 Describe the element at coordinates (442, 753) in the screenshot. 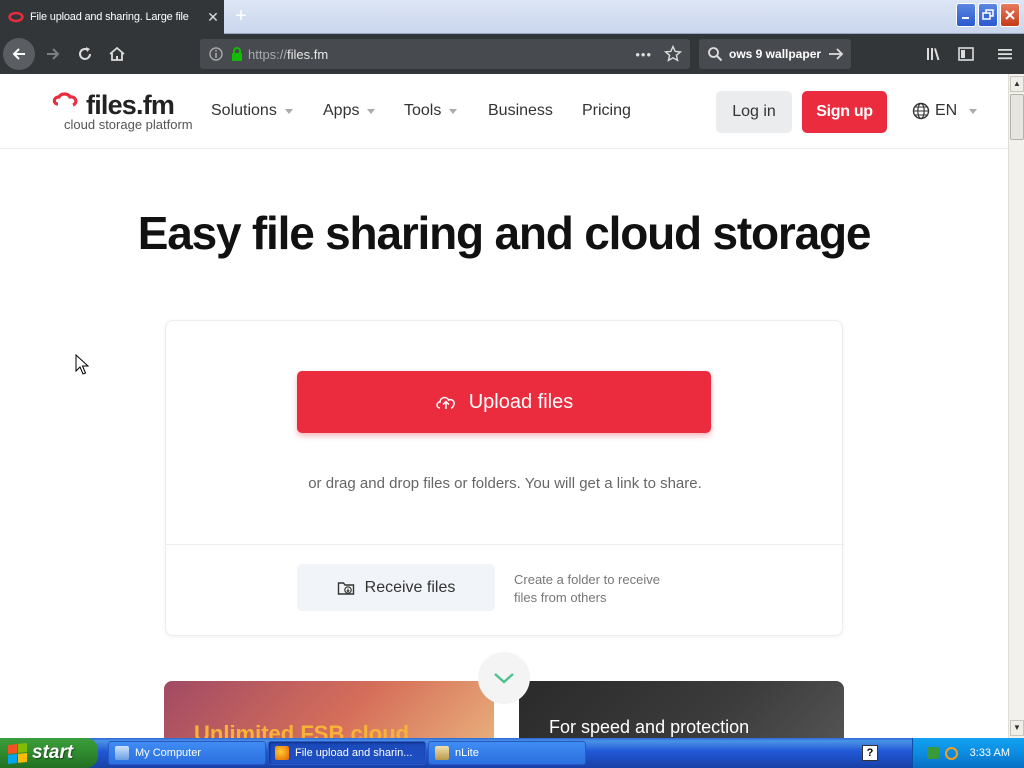

I see `nlite-icon` at that location.